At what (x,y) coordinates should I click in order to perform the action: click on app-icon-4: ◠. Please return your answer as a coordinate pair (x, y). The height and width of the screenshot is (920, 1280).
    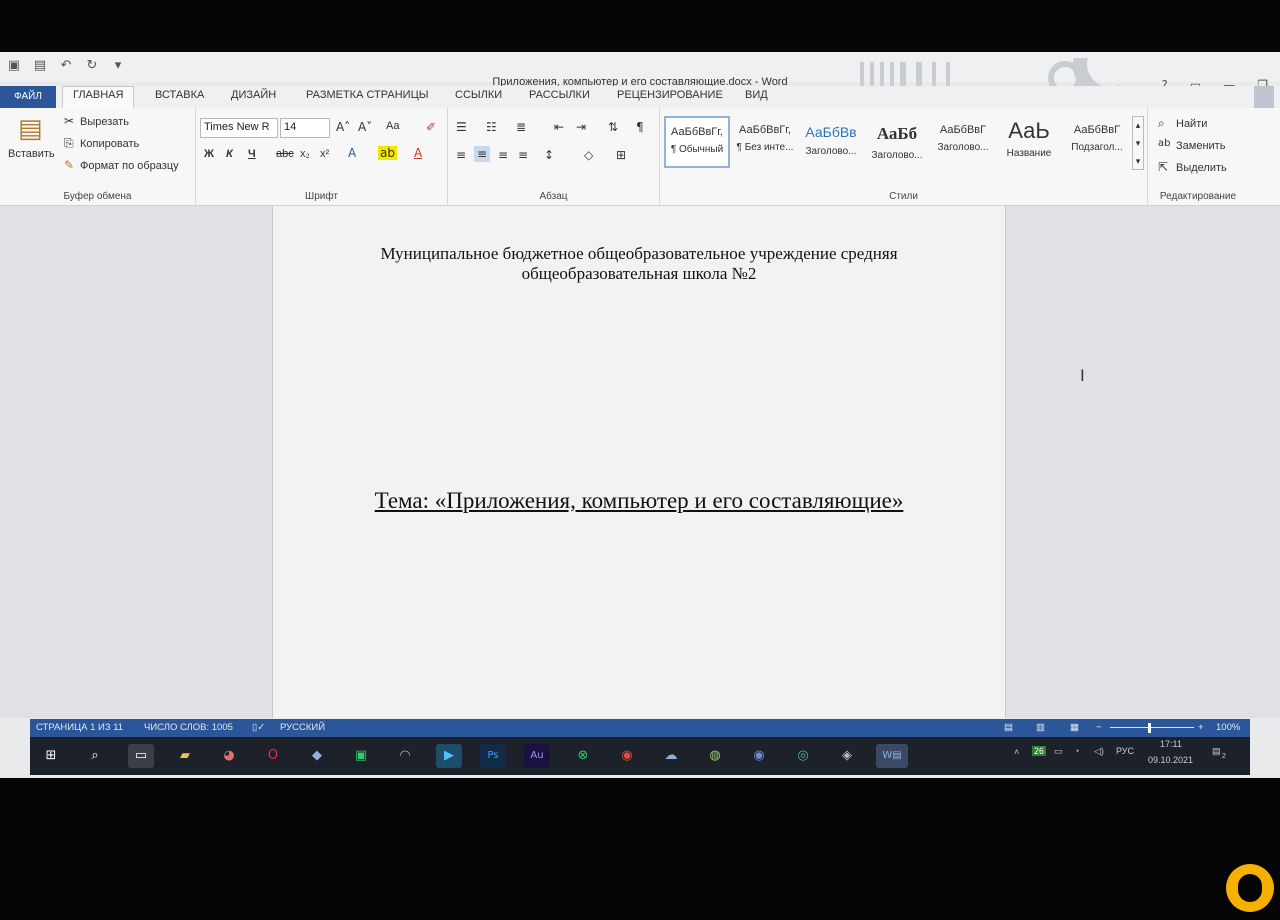
    Looking at the image, I should click on (405, 756).